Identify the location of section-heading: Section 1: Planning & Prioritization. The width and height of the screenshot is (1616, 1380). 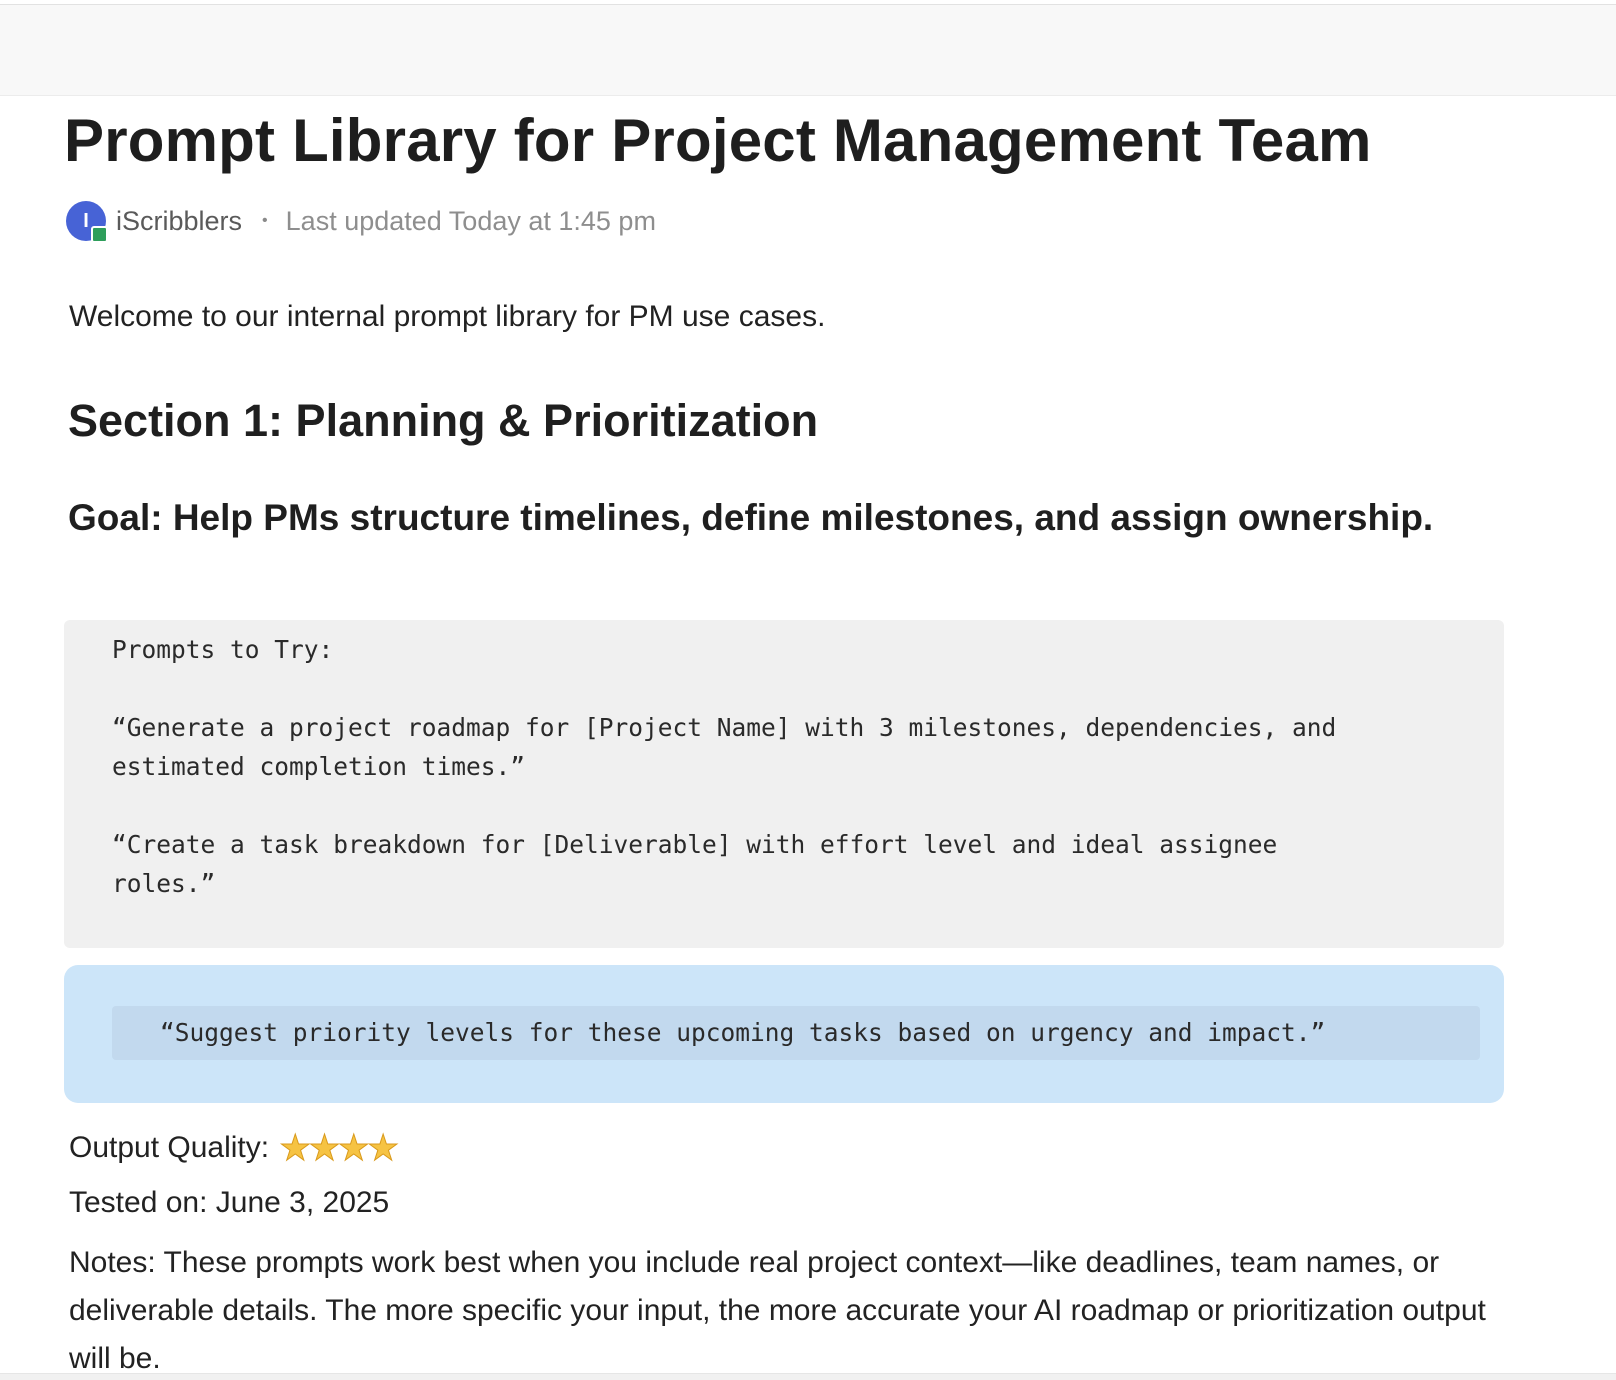
(443, 421).